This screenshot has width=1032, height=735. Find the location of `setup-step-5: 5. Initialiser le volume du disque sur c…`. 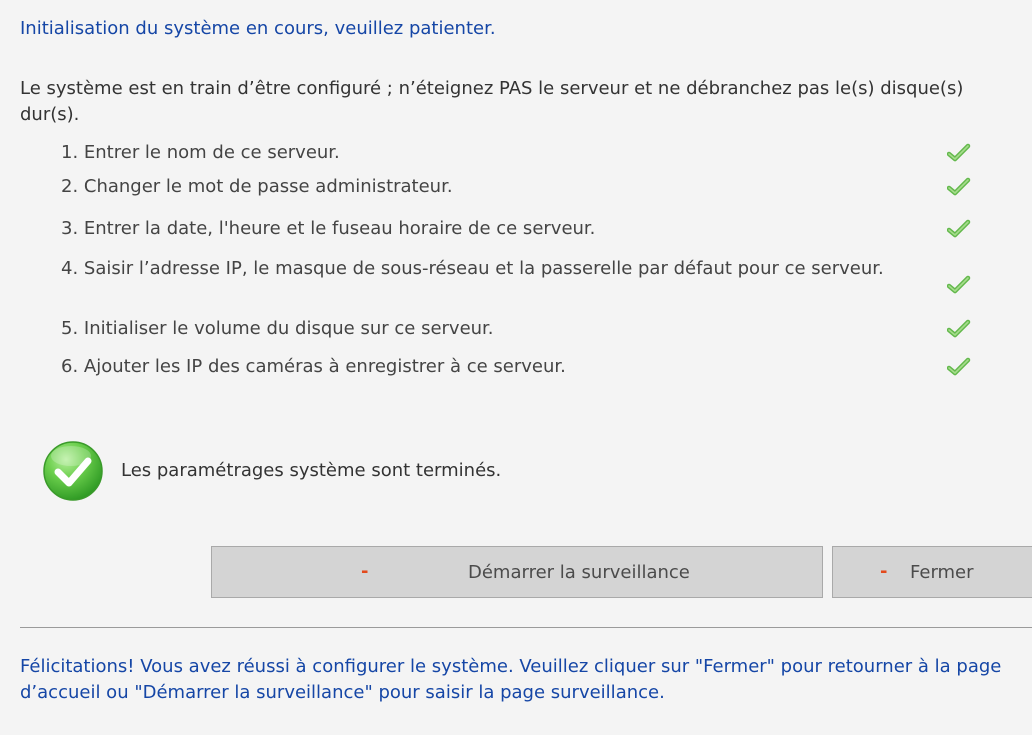

setup-step-5: 5. Initialiser le volume du disque sur c… is located at coordinates (516, 329).